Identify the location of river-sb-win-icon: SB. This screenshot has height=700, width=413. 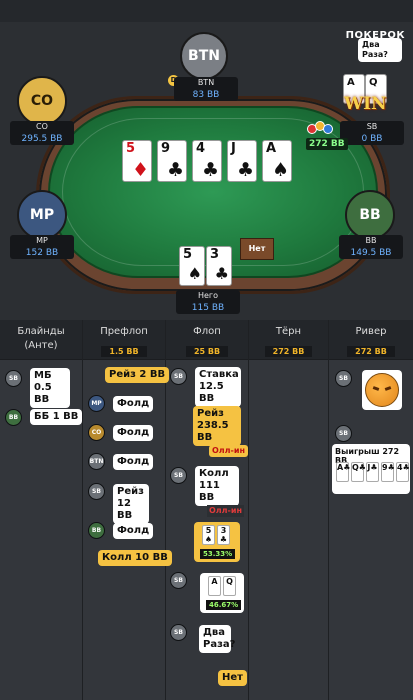
(343, 433).